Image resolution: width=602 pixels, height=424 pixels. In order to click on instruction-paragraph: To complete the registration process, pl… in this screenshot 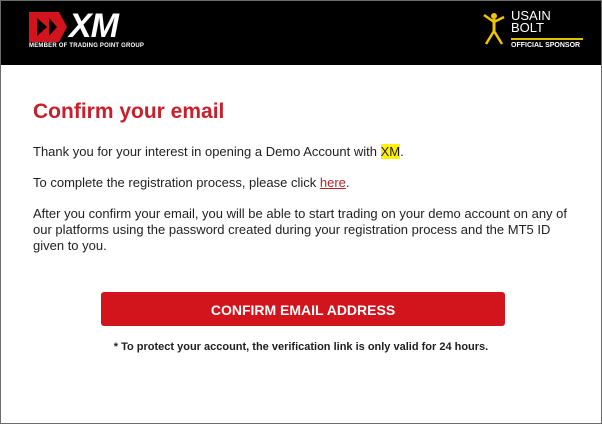, I will do `click(305, 183)`.